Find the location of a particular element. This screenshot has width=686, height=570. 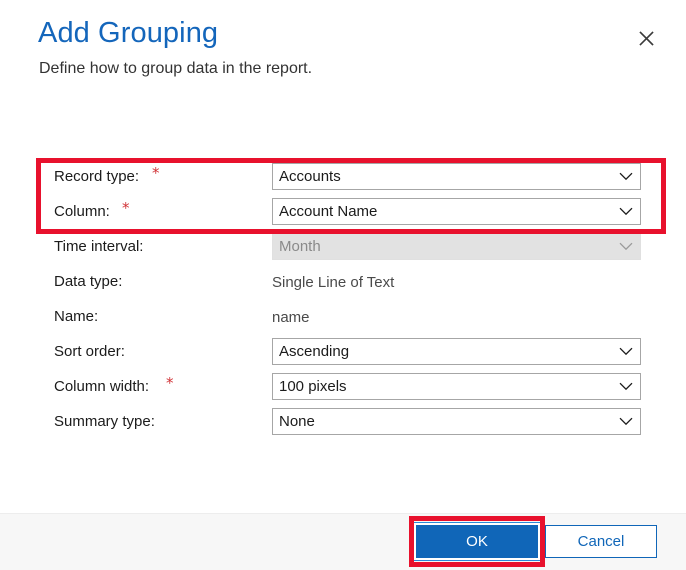

label-record-type: Record type: is located at coordinates (97, 176).